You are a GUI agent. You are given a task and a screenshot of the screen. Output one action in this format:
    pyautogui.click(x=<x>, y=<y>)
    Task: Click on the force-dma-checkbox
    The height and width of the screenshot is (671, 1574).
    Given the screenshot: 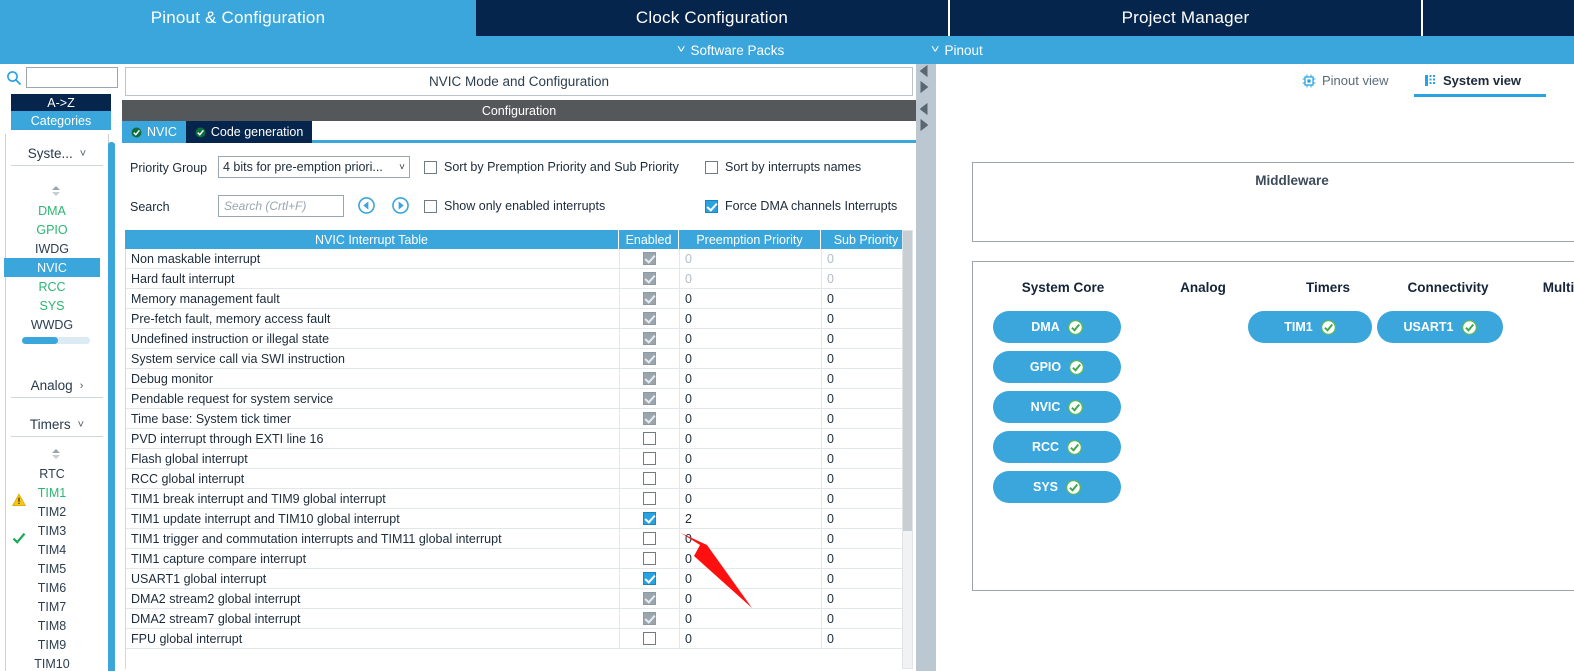 What is the action you would take?
    pyautogui.click(x=711, y=206)
    